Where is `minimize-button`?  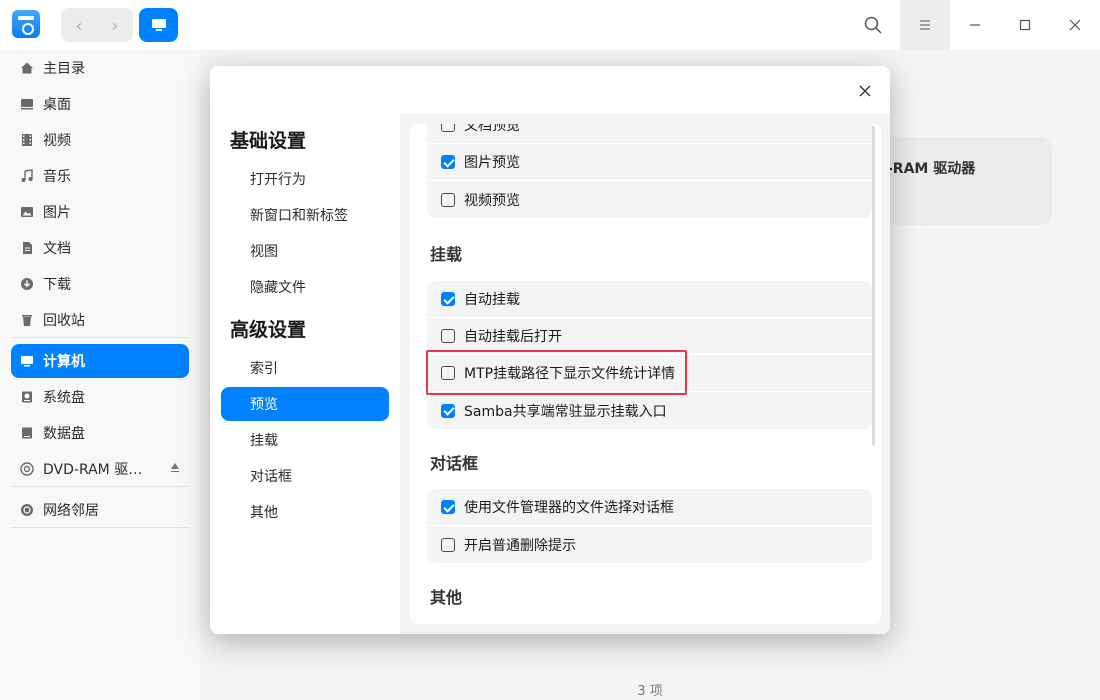 minimize-button is located at coordinates (975, 25).